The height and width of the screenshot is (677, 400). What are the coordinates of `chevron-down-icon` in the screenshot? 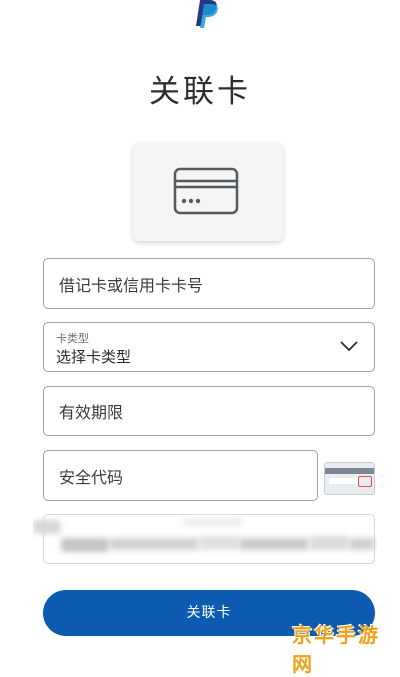 It's located at (349, 346).